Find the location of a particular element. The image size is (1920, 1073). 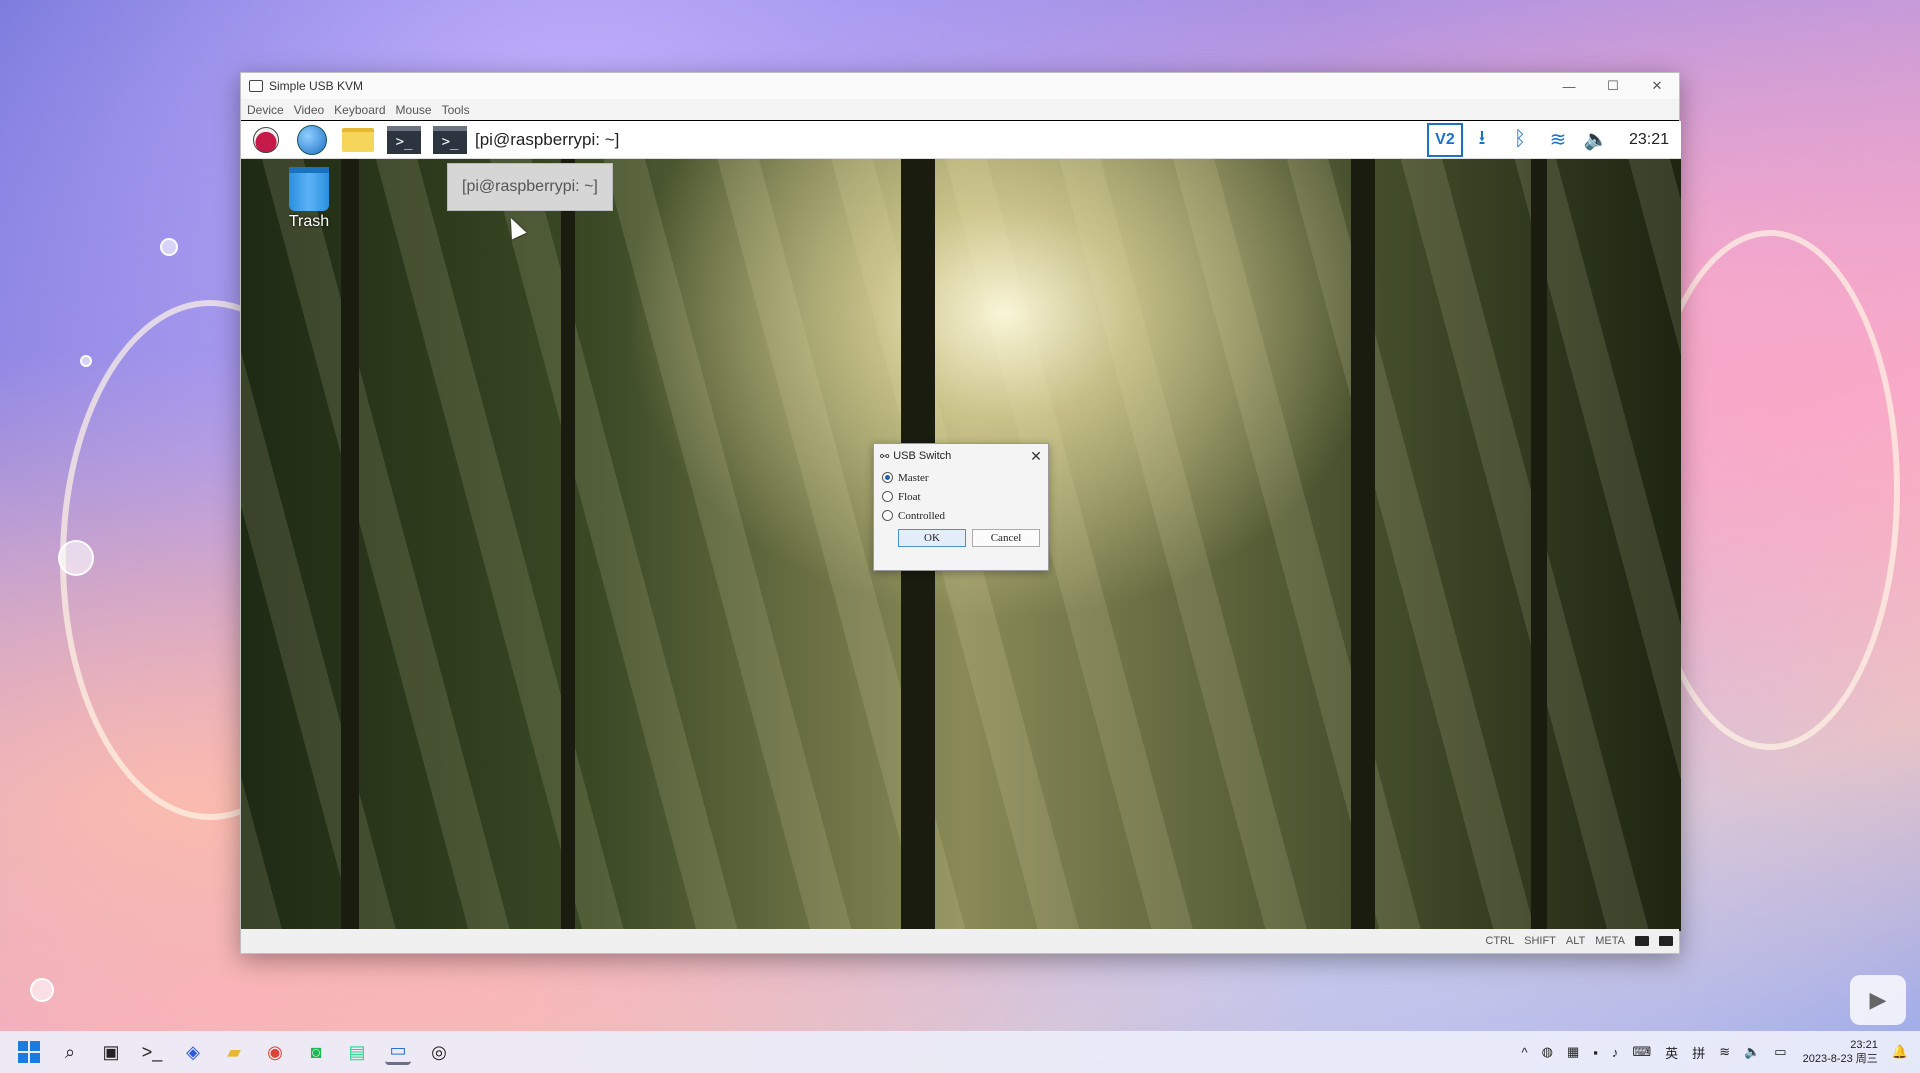

window-tooltip: [pi@raspberrypi: ~] is located at coordinates (530, 187).